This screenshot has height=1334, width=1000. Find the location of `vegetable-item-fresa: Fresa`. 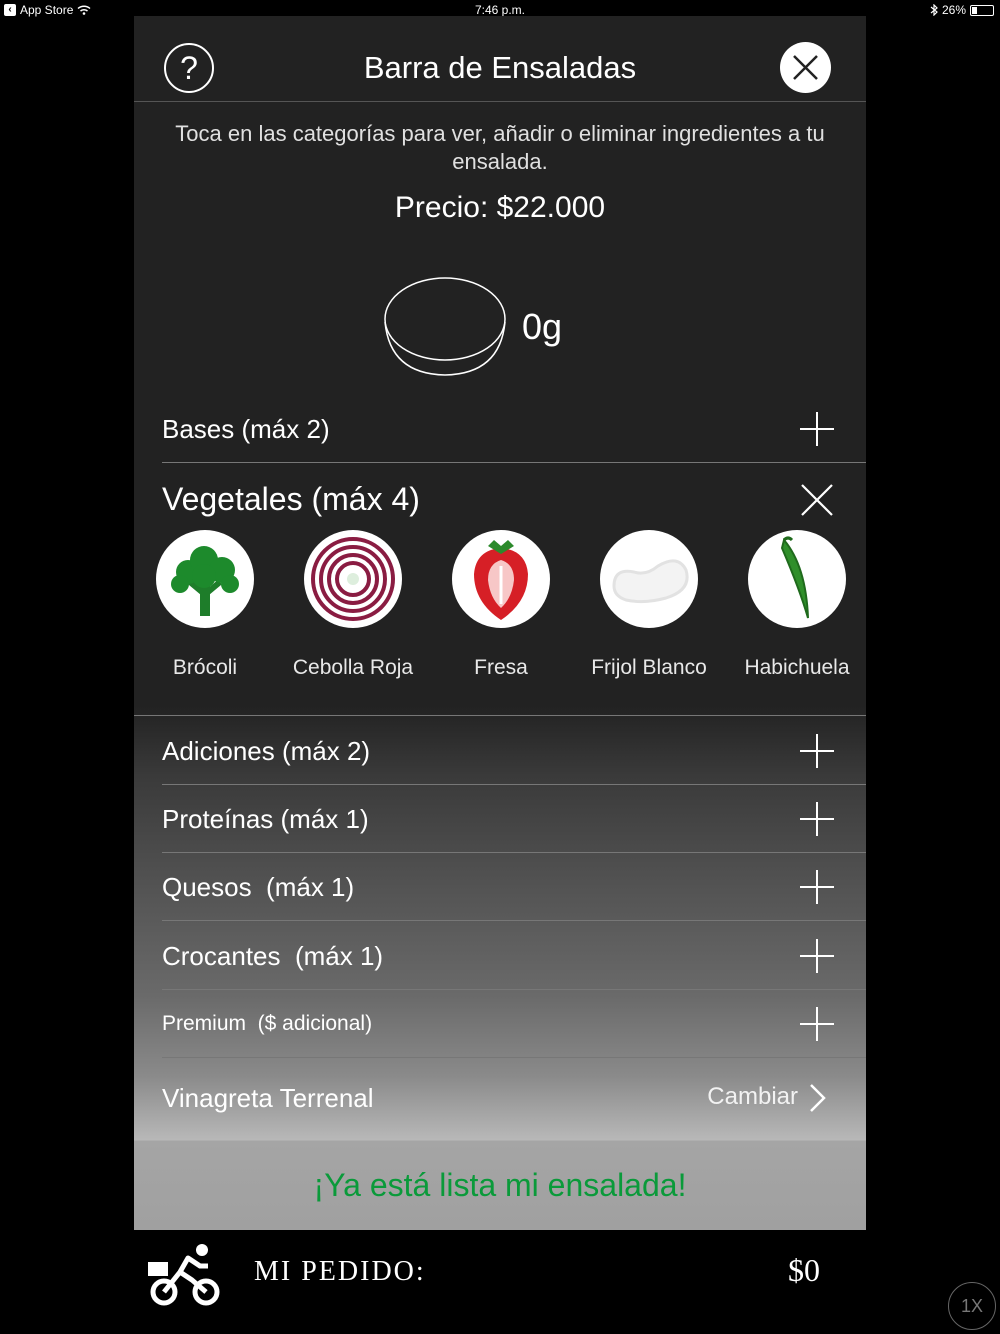

vegetable-item-fresa: Fresa is located at coordinates (501, 605).